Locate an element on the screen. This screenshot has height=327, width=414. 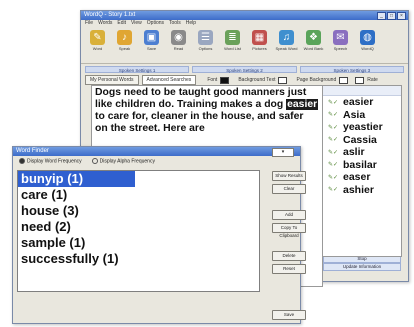
menu-view: View is located at coordinates (136, 23).